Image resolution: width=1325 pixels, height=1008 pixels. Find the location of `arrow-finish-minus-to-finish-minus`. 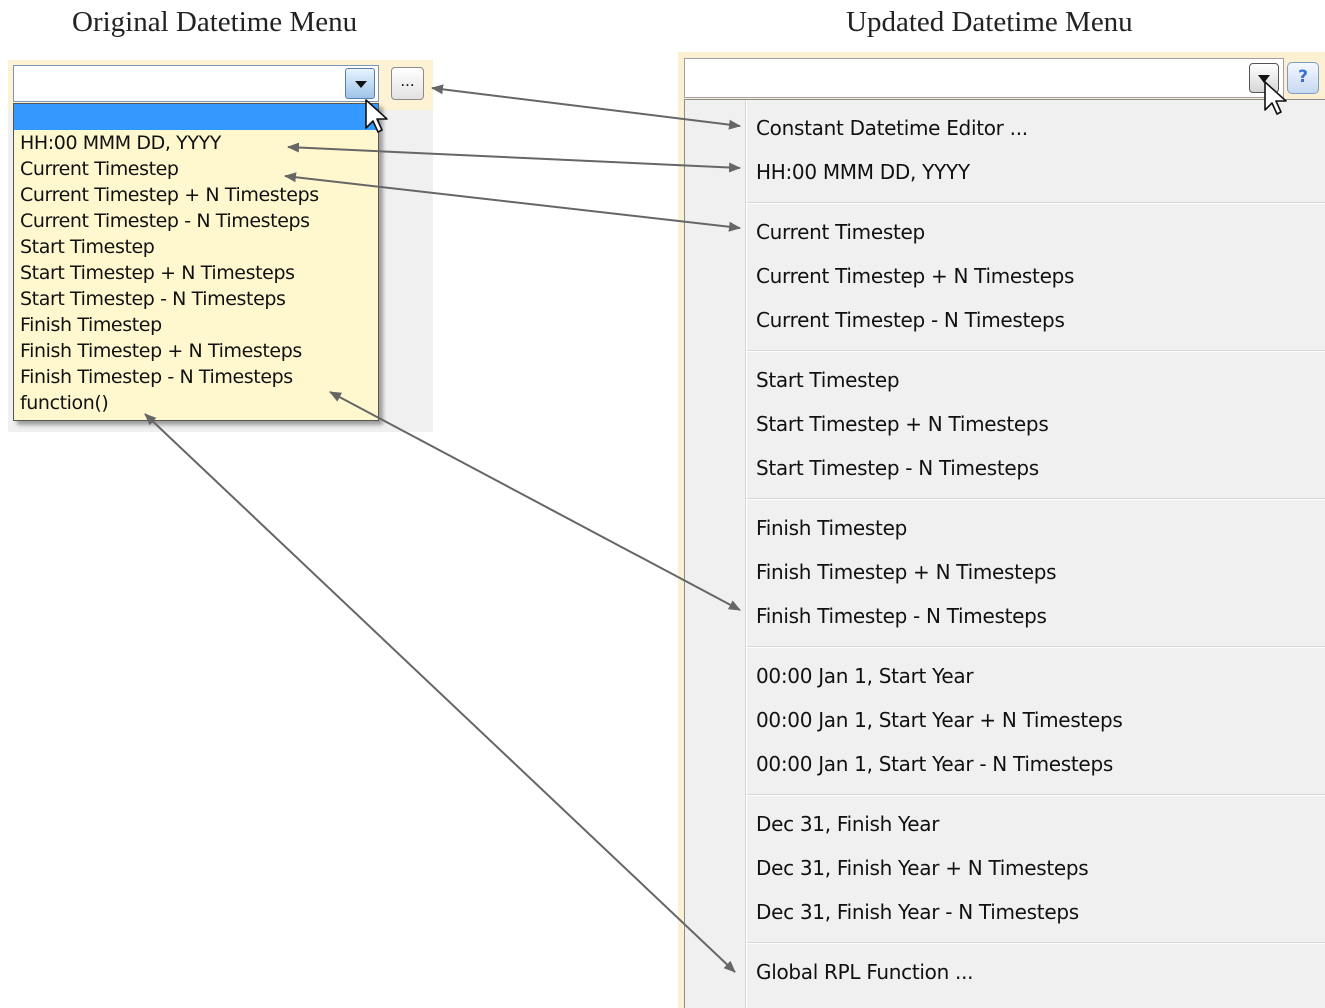

arrow-finish-minus-to-finish-minus is located at coordinates (535, 501).